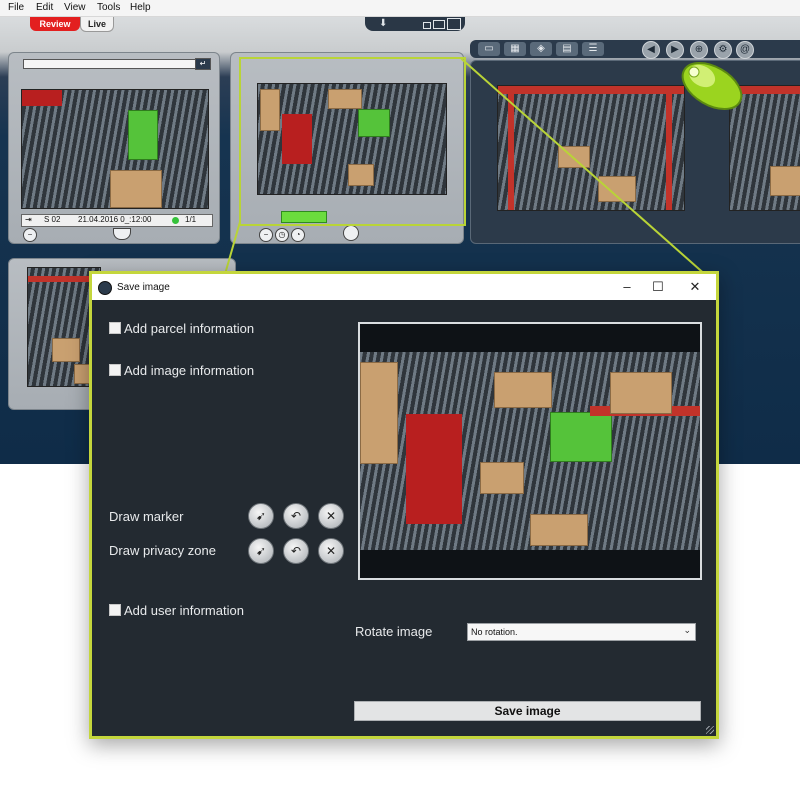  What do you see at coordinates (352, 141) in the screenshot?
I see `zoom-callout-outline` at bounding box center [352, 141].